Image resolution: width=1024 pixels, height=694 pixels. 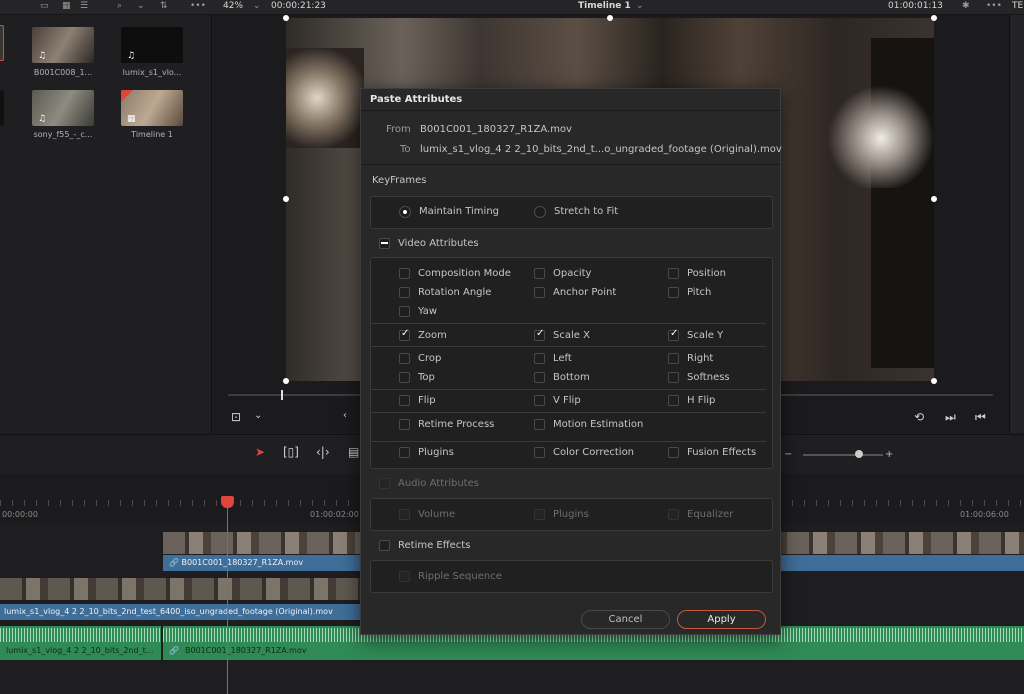 I want to click on search-icon: ⌕, so click(x=119, y=6).